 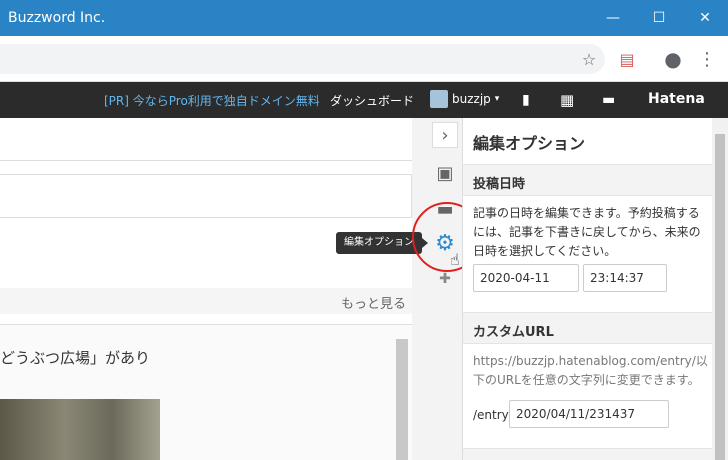 What do you see at coordinates (206, 160) in the screenshot?
I see `divider` at bounding box center [206, 160].